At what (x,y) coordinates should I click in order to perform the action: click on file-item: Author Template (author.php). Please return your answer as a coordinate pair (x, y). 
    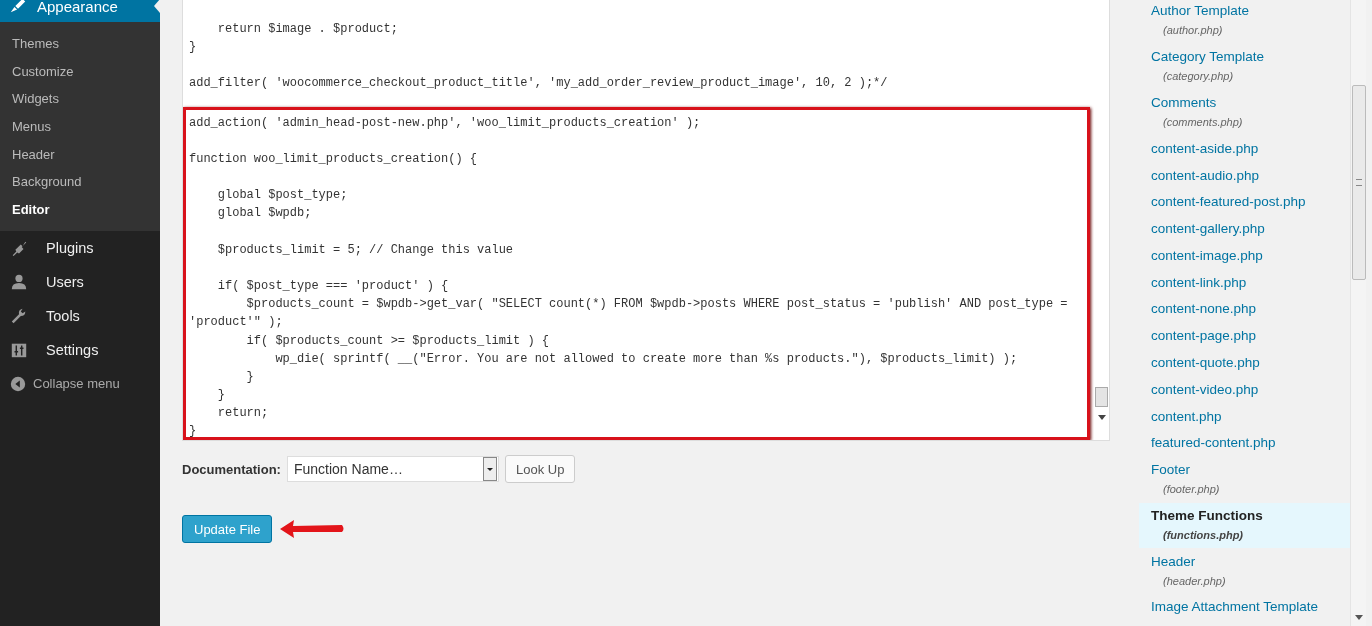
    Looking at the image, I should click on (1244, 22).